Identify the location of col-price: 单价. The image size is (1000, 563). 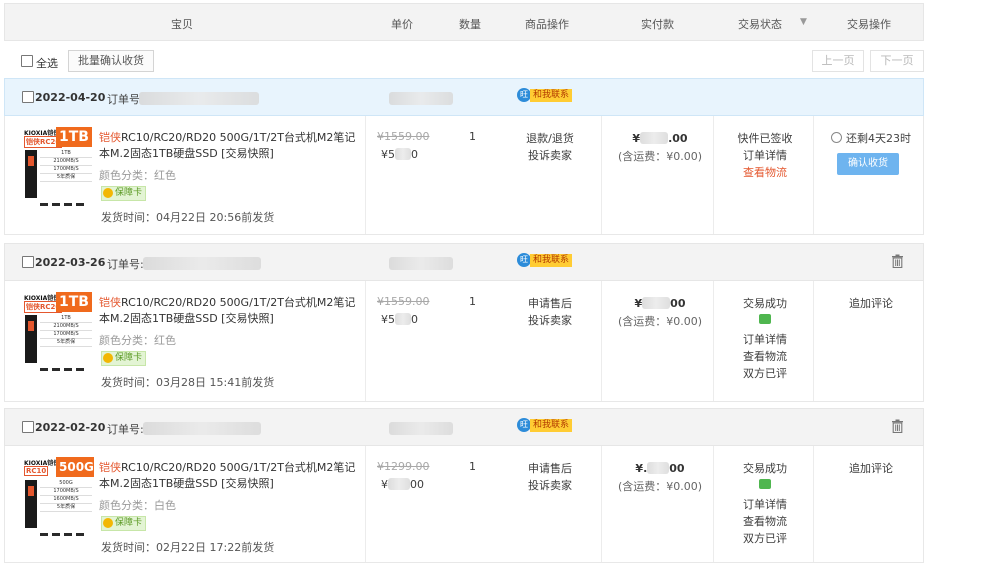
(402, 24).